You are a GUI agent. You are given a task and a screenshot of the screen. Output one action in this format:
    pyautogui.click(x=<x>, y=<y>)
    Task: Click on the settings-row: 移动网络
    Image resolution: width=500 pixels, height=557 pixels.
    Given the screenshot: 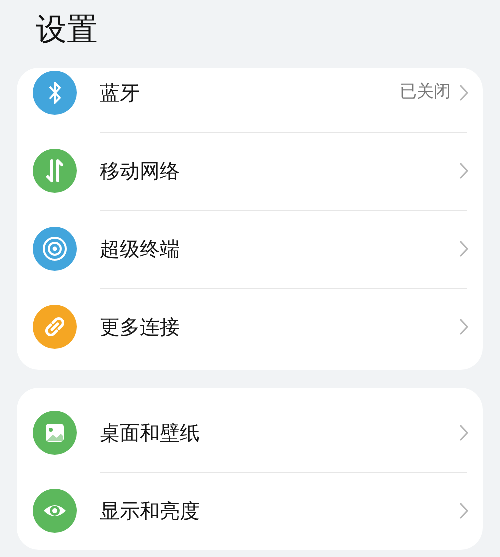 What is the action you would take?
    pyautogui.click(x=250, y=171)
    